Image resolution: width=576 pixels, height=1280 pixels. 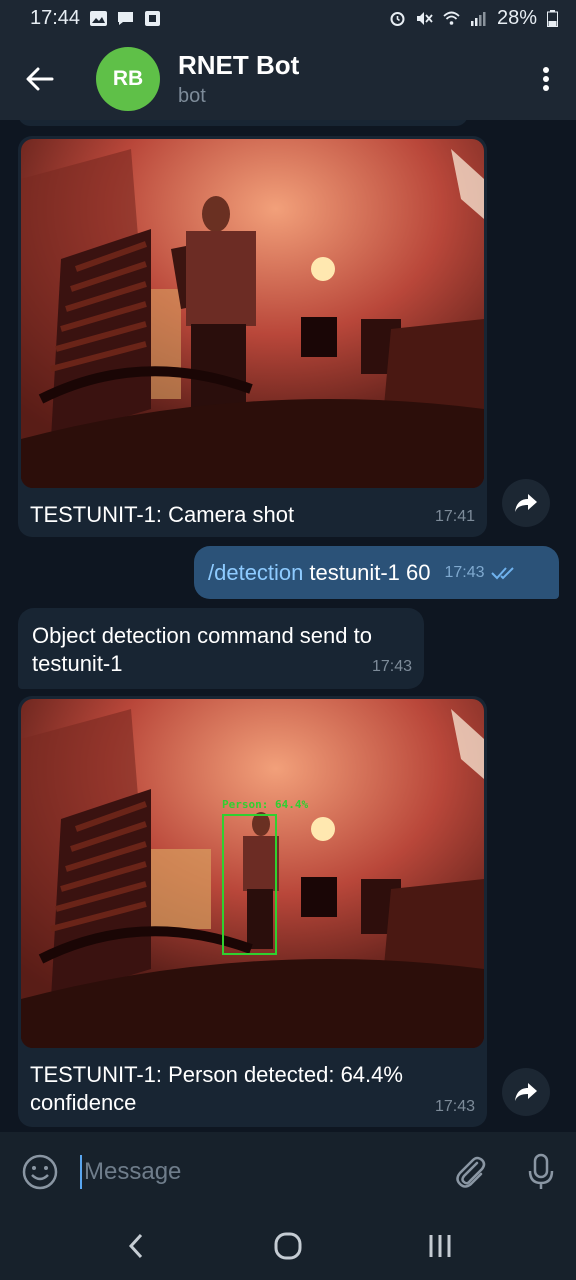 What do you see at coordinates (424, 18) in the screenshot?
I see `mute-icon` at bounding box center [424, 18].